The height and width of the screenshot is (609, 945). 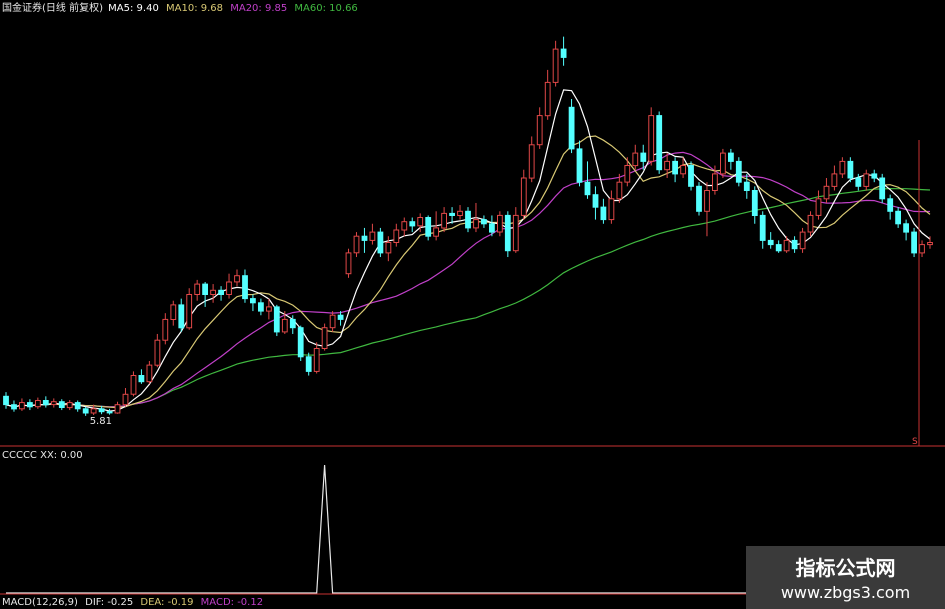 I want to click on watermark: 指标公式网 www.zbgs3.com, so click(x=845, y=577).